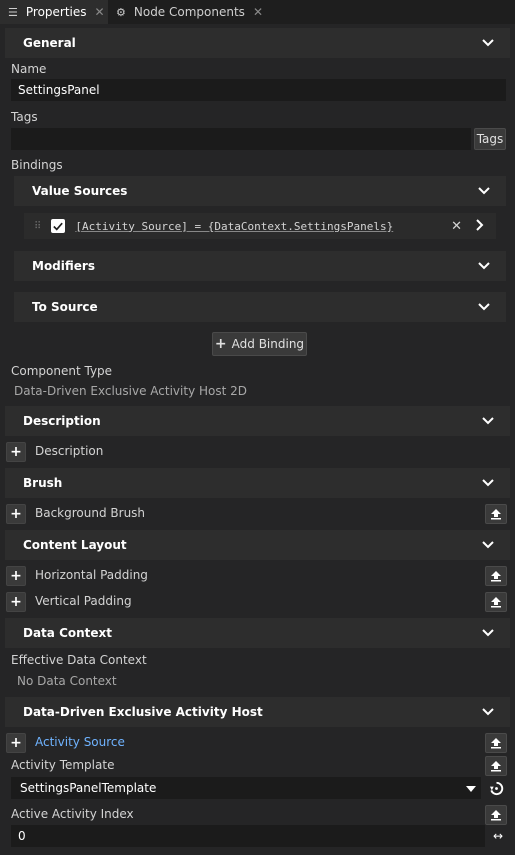 Image resolution: width=515 pixels, height=855 pixels. What do you see at coordinates (143, 712) in the screenshot?
I see `section-ddeah-title: Data-Driven Exclusive Activity Host` at bounding box center [143, 712].